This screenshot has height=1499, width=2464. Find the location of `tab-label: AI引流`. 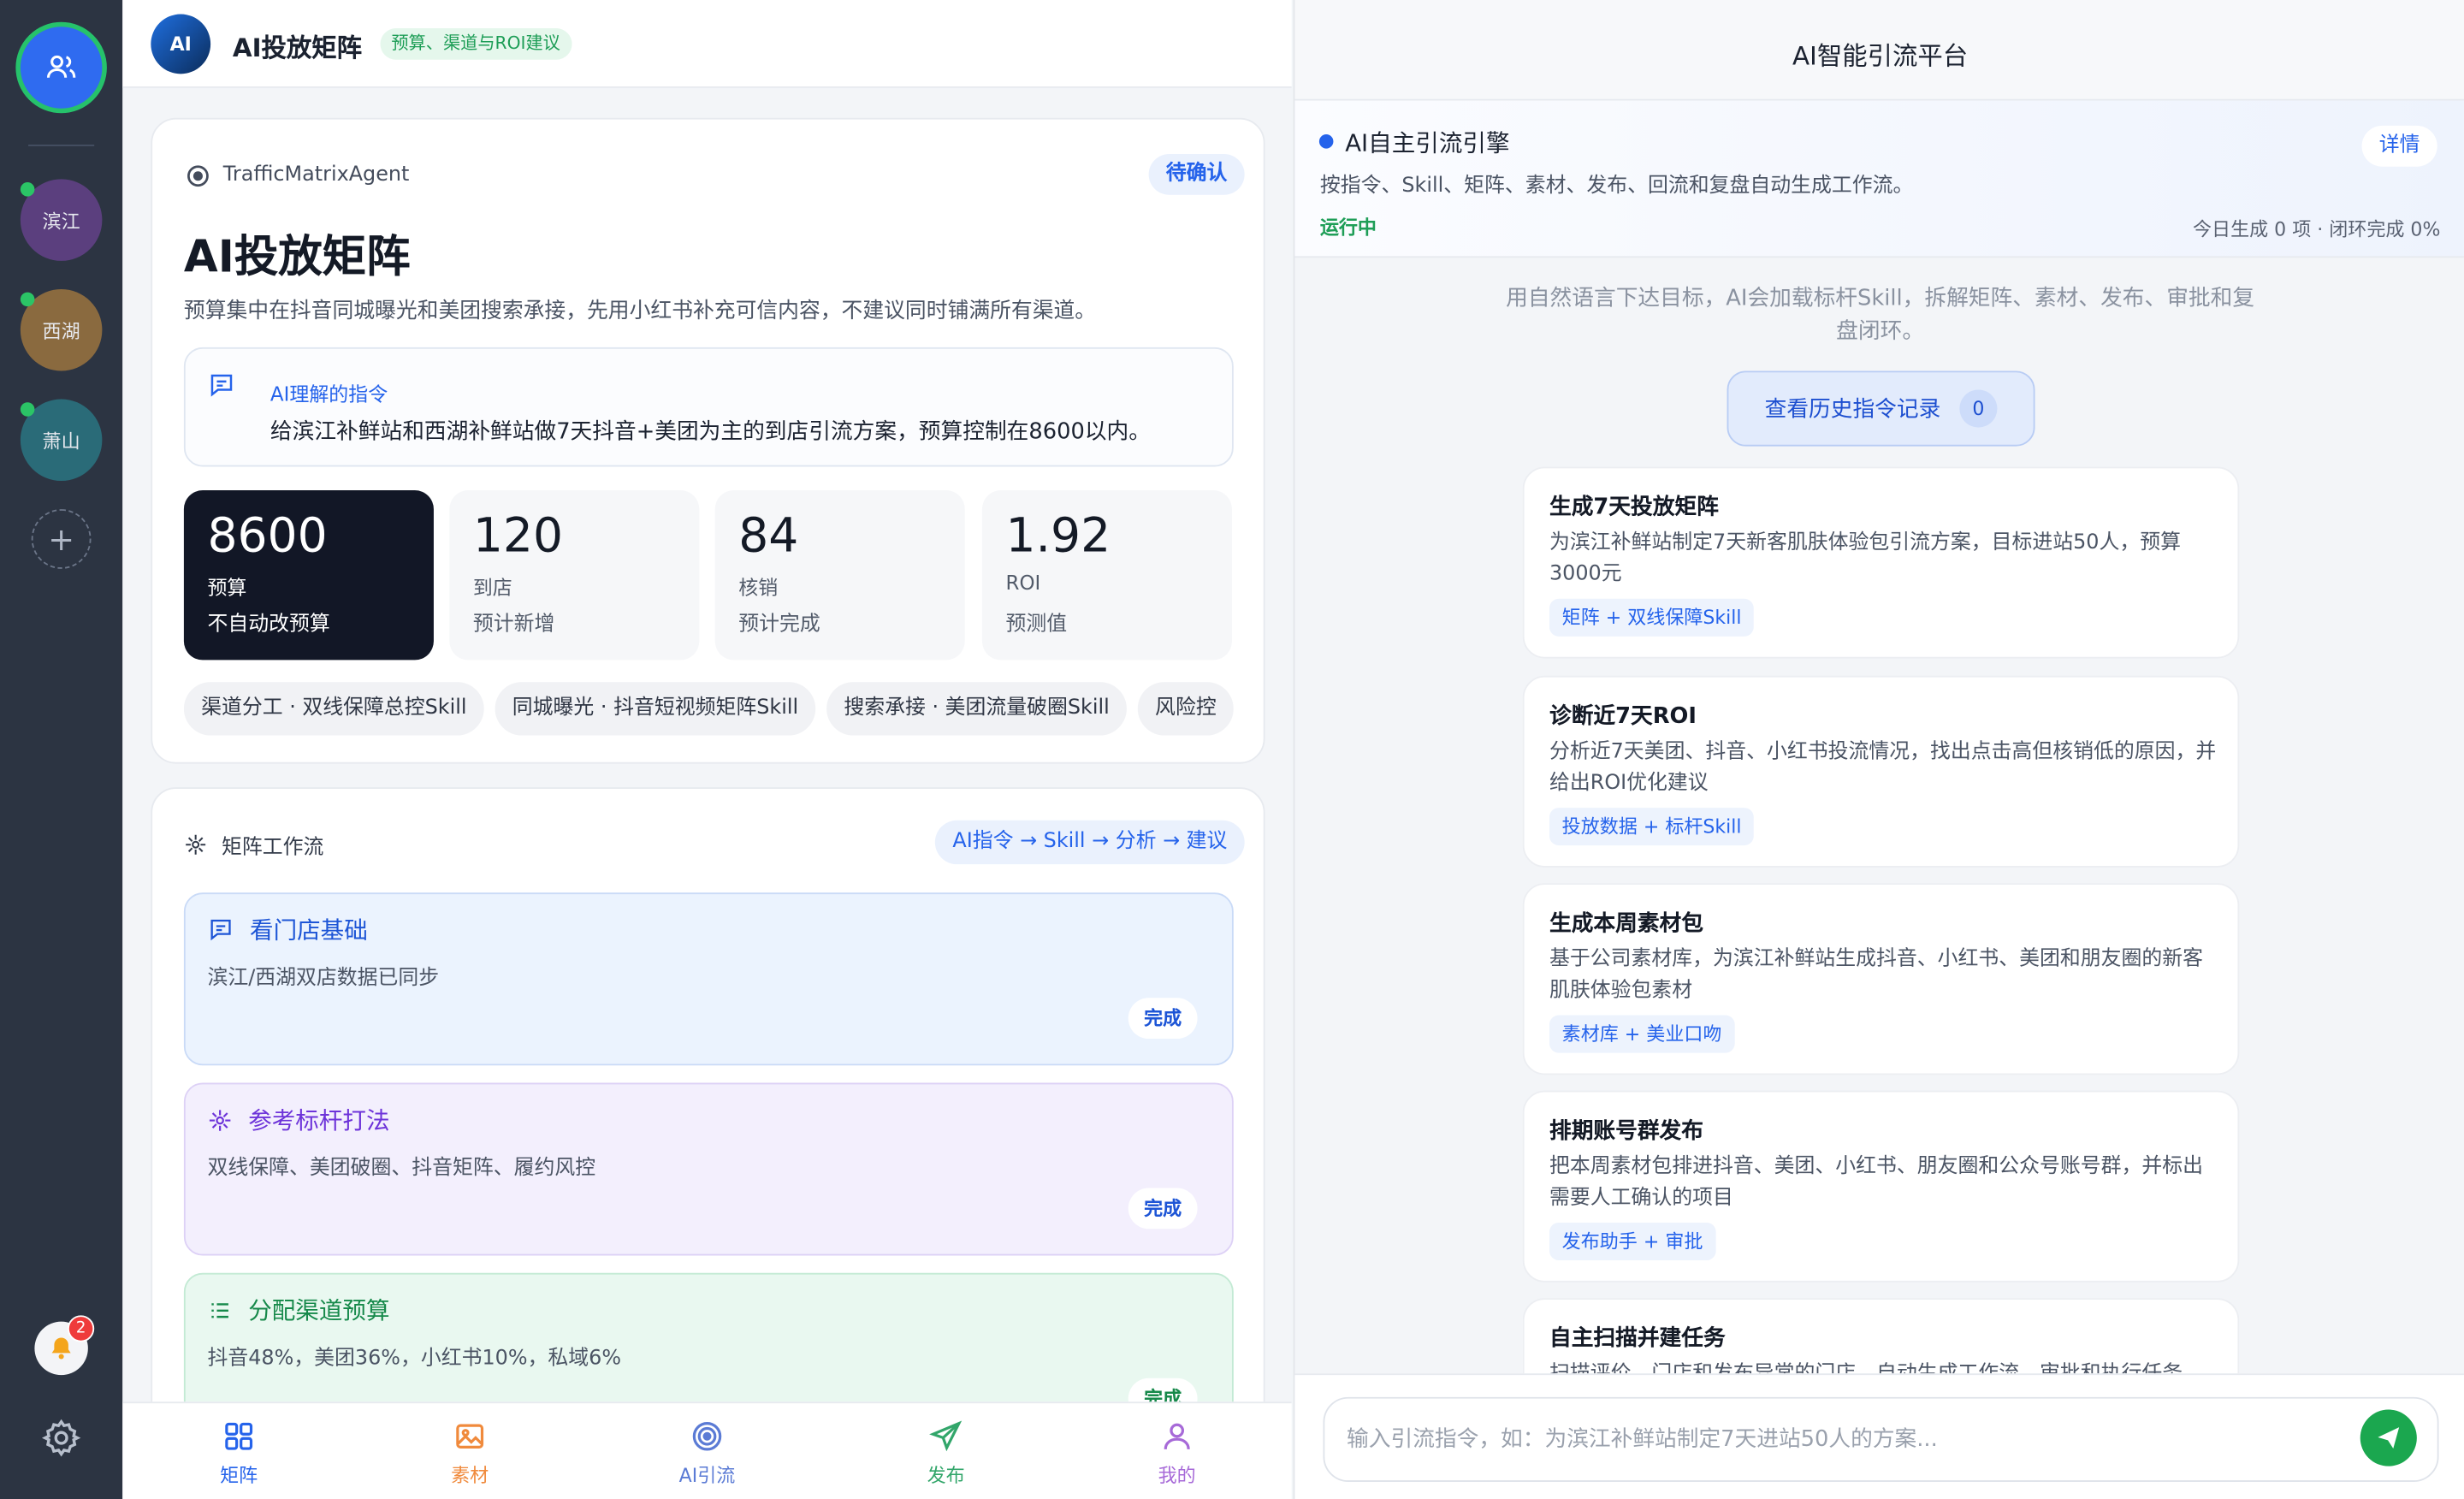

tab-label: AI引流 is located at coordinates (707, 1475).